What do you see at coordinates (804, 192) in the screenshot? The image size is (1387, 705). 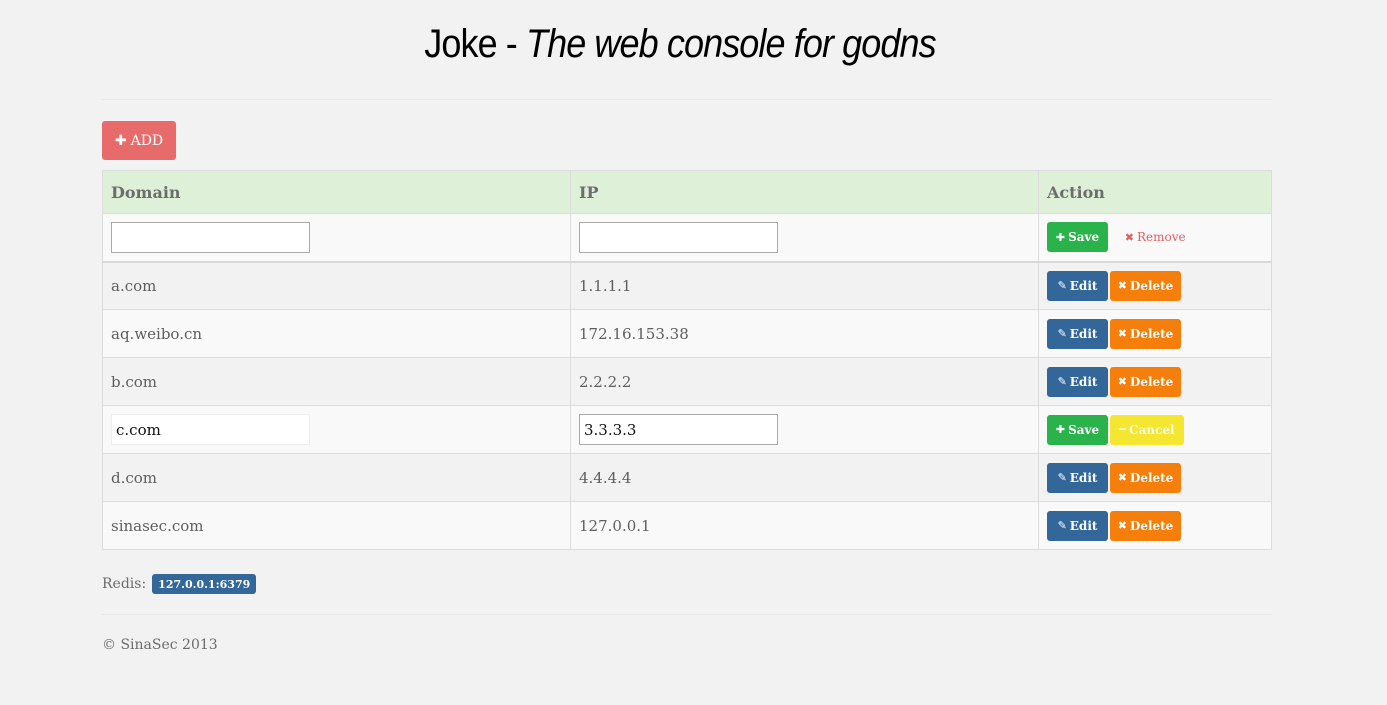 I see `column-header-ip: IP` at bounding box center [804, 192].